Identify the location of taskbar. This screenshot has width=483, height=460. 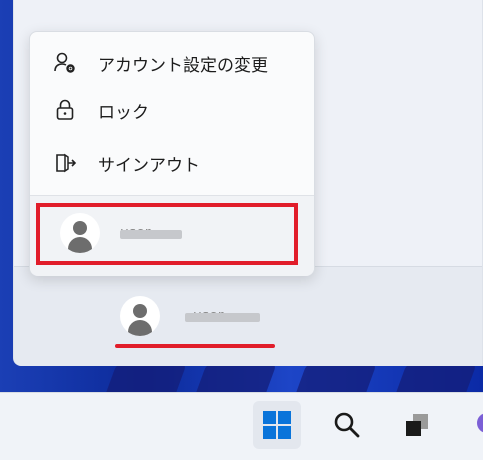
(241, 426).